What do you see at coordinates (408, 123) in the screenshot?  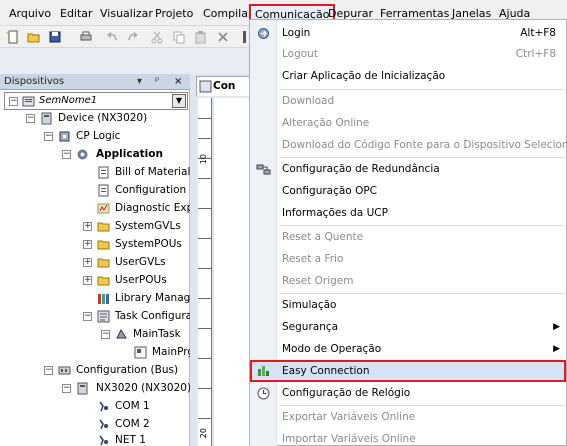 I see `menu-item-alteracao-online: Alteração Online` at bounding box center [408, 123].